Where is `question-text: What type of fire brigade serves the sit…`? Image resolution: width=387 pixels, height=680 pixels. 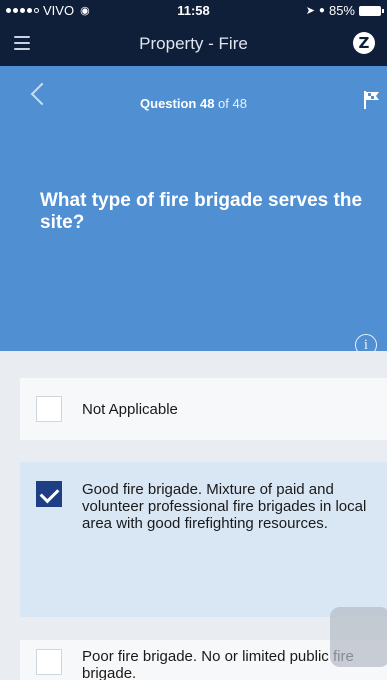
question-text: What type of fire brigade serves the sit… is located at coordinates (201, 211).